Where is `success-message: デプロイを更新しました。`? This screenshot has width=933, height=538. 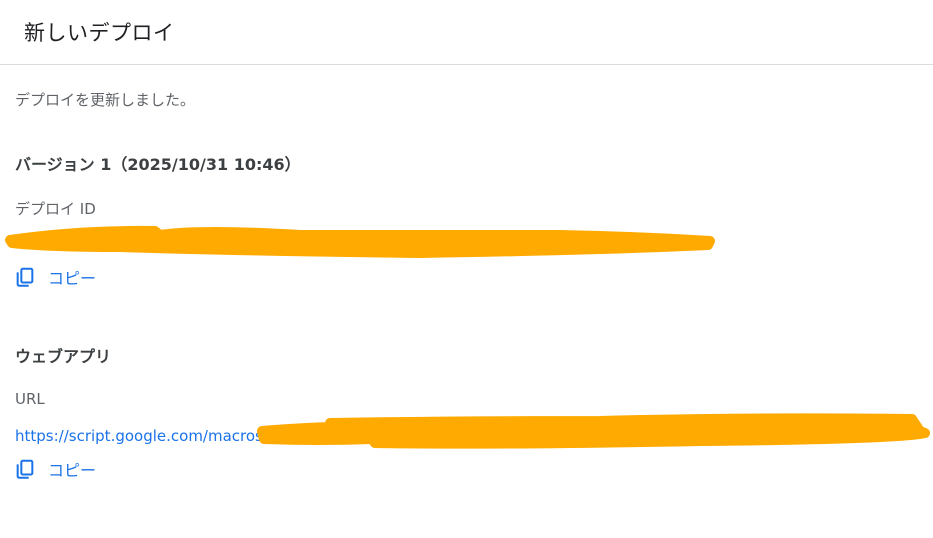 success-message: デプロイを更新しました。 is located at coordinates (105, 100).